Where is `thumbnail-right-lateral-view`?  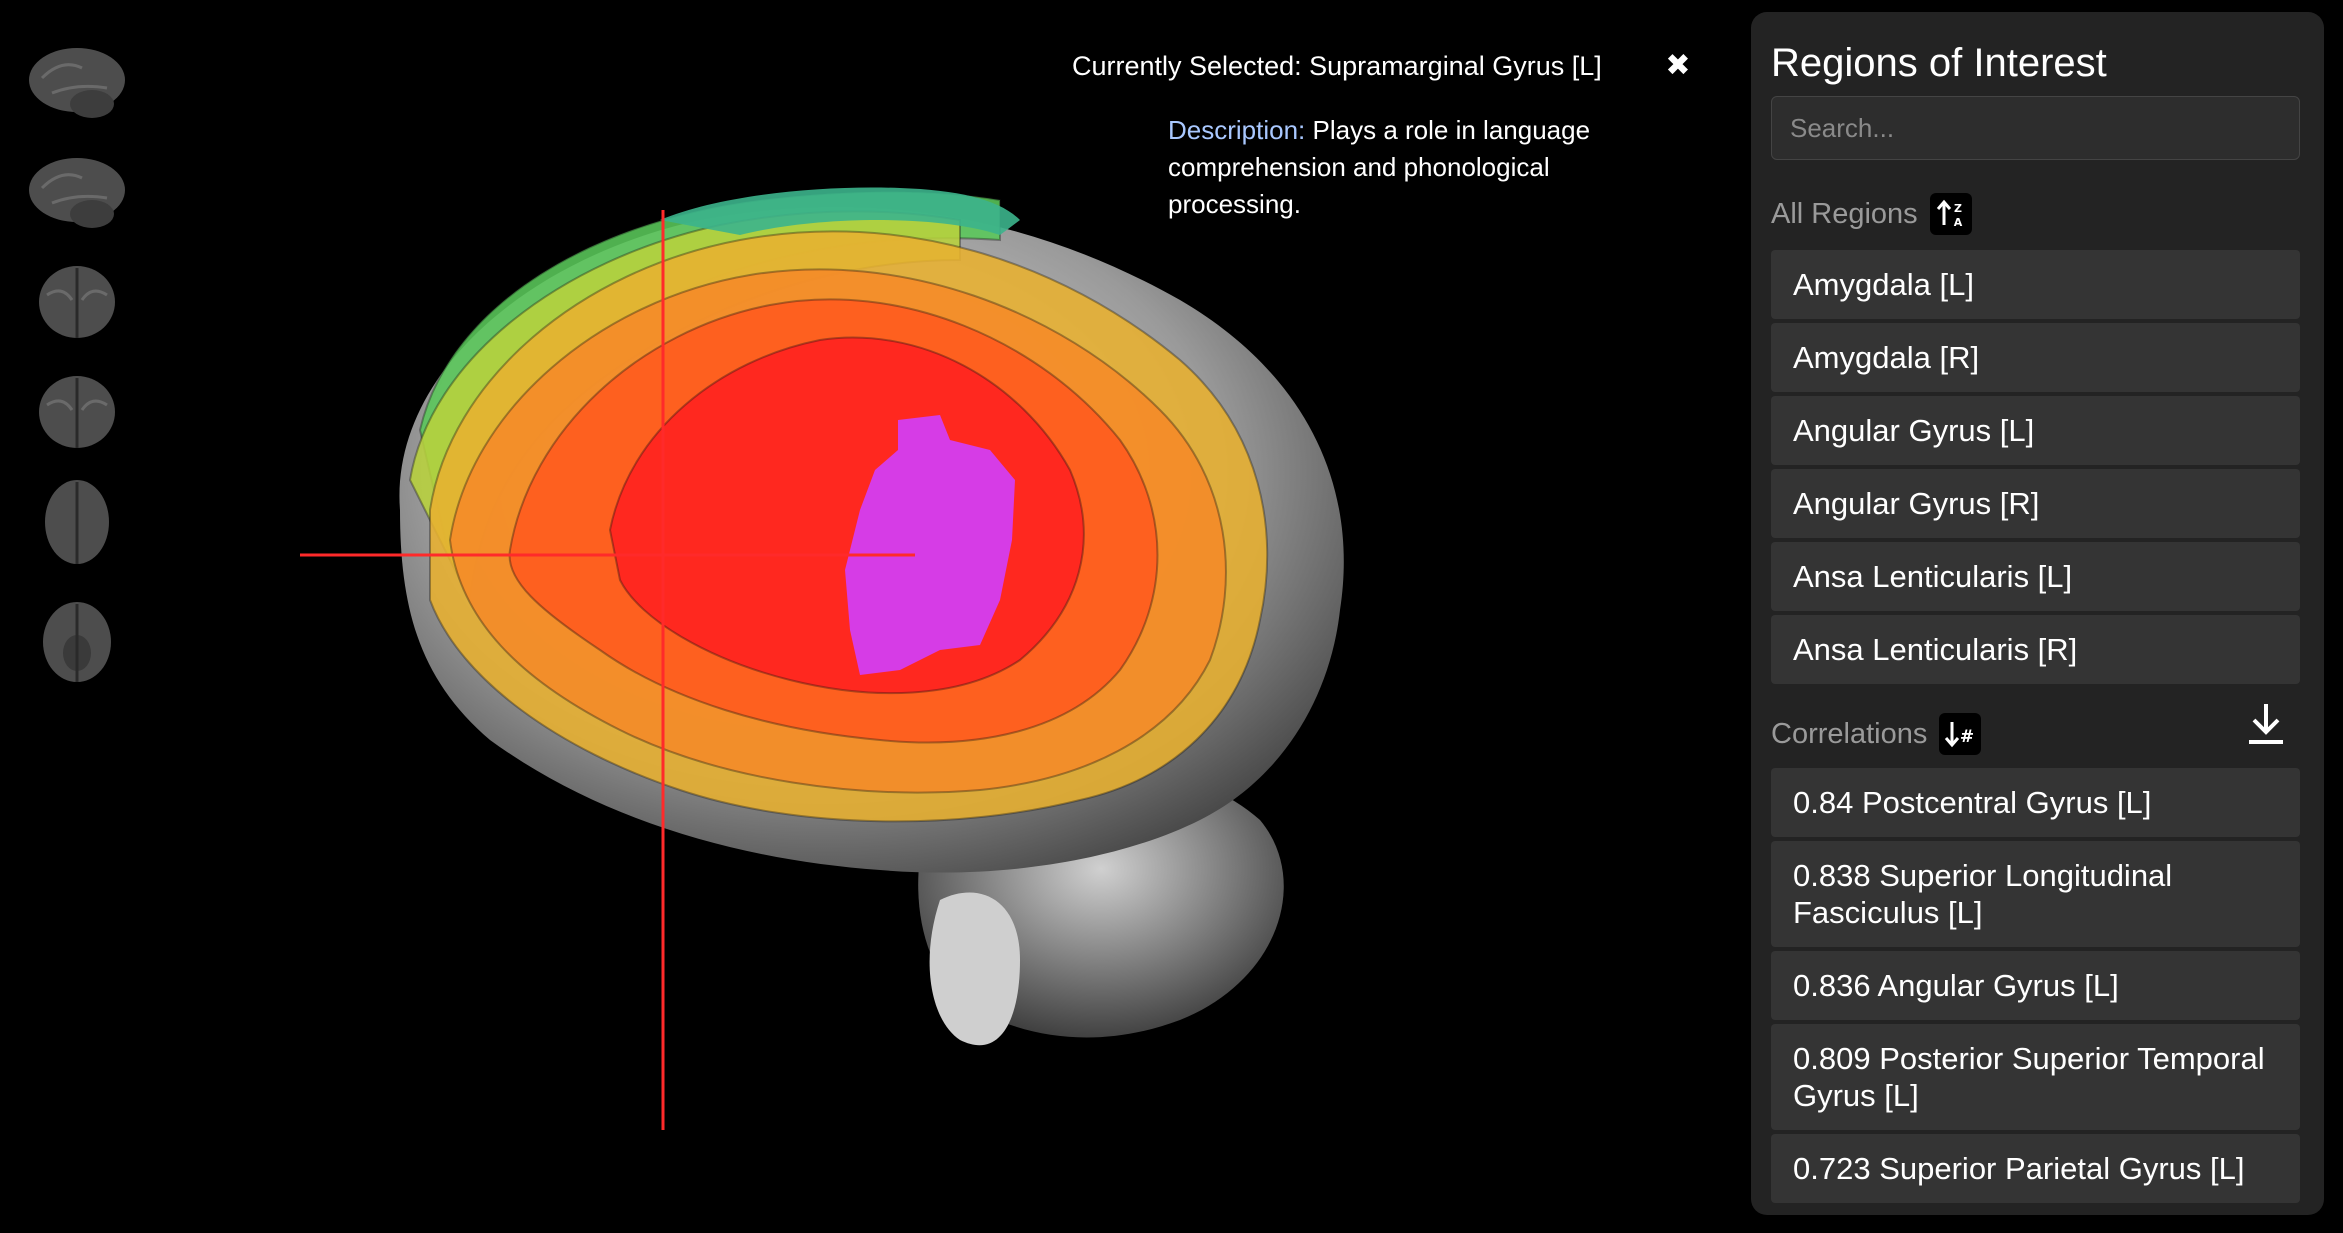
thumbnail-right-lateral-view is located at coordinates (77, 194).